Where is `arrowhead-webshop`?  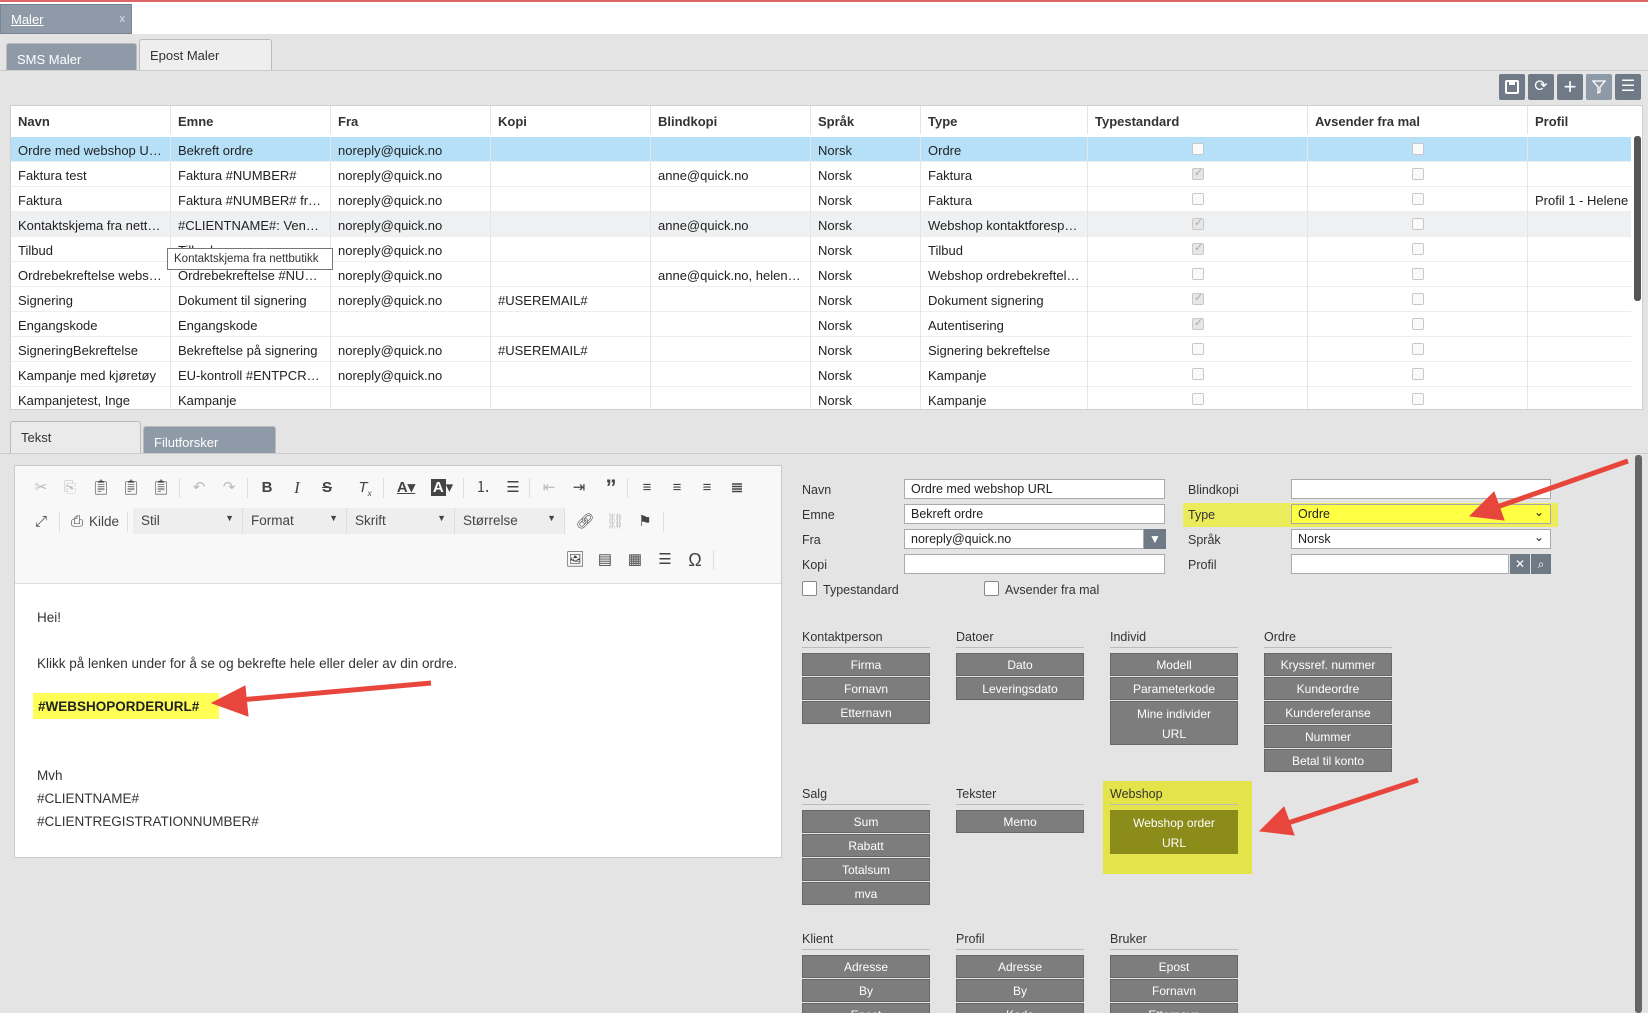
arrowhead-webshop is located at coordinates (1276, 821).